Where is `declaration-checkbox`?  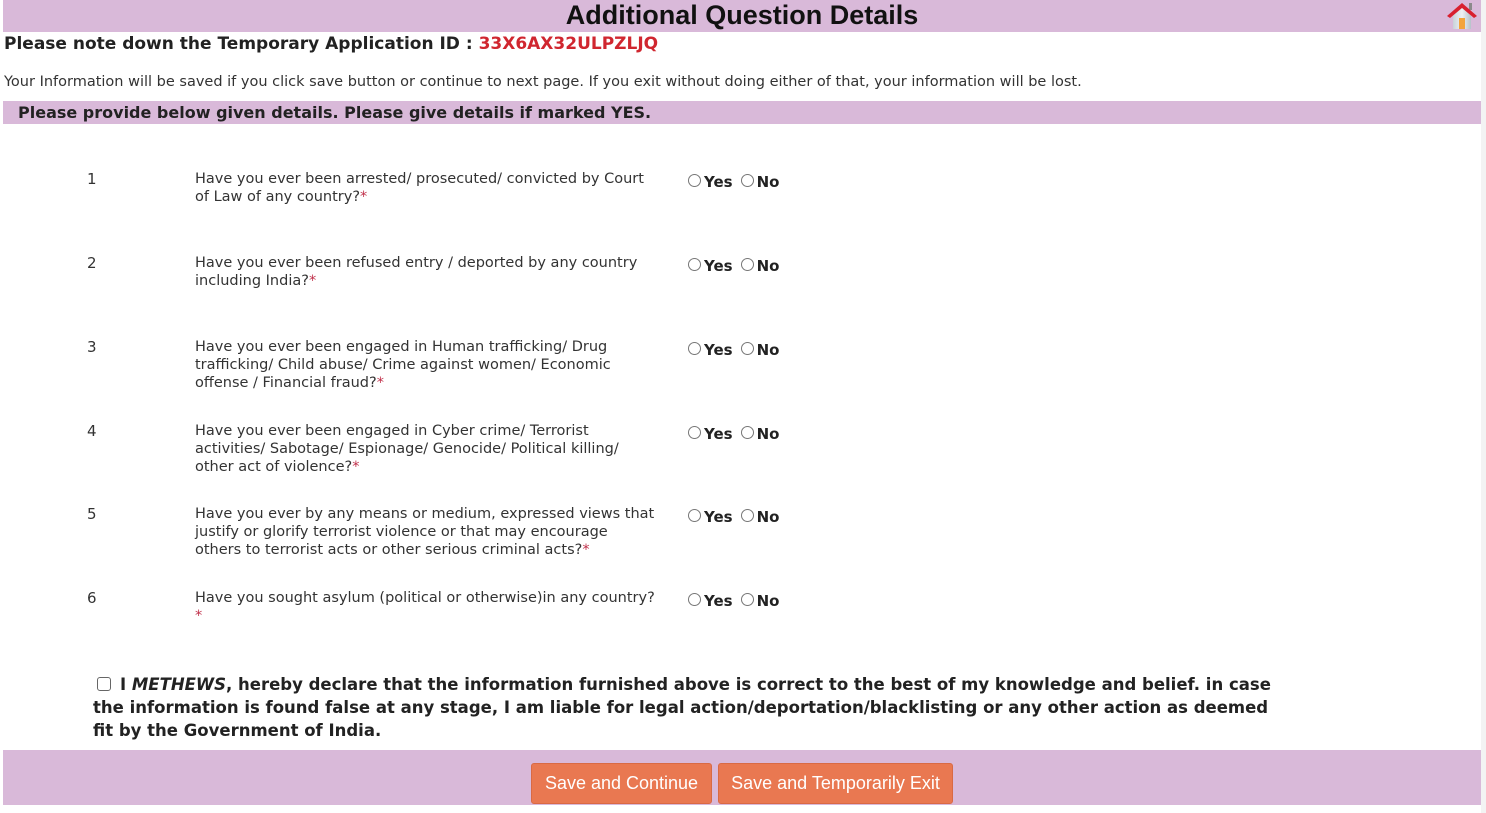 declaration-checkbox is located at coordinates (104, 684).